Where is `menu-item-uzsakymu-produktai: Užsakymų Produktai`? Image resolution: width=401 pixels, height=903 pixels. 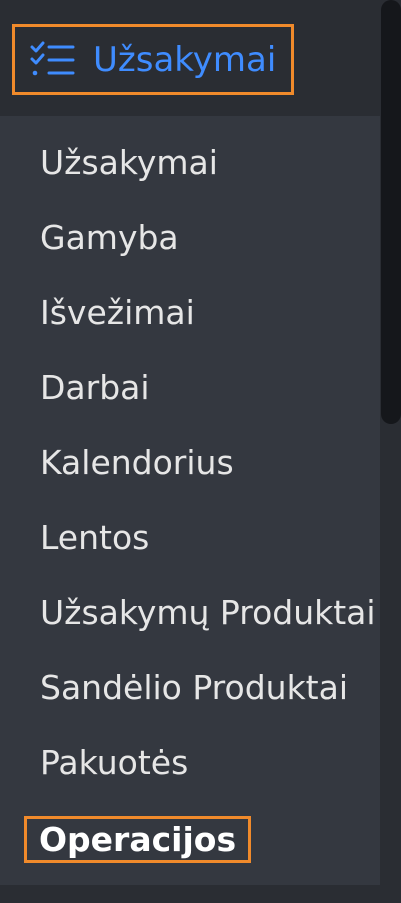
menu-item-uzsakymu-produktai: Užsakymų Produktai is located at coordinates (208, 612).